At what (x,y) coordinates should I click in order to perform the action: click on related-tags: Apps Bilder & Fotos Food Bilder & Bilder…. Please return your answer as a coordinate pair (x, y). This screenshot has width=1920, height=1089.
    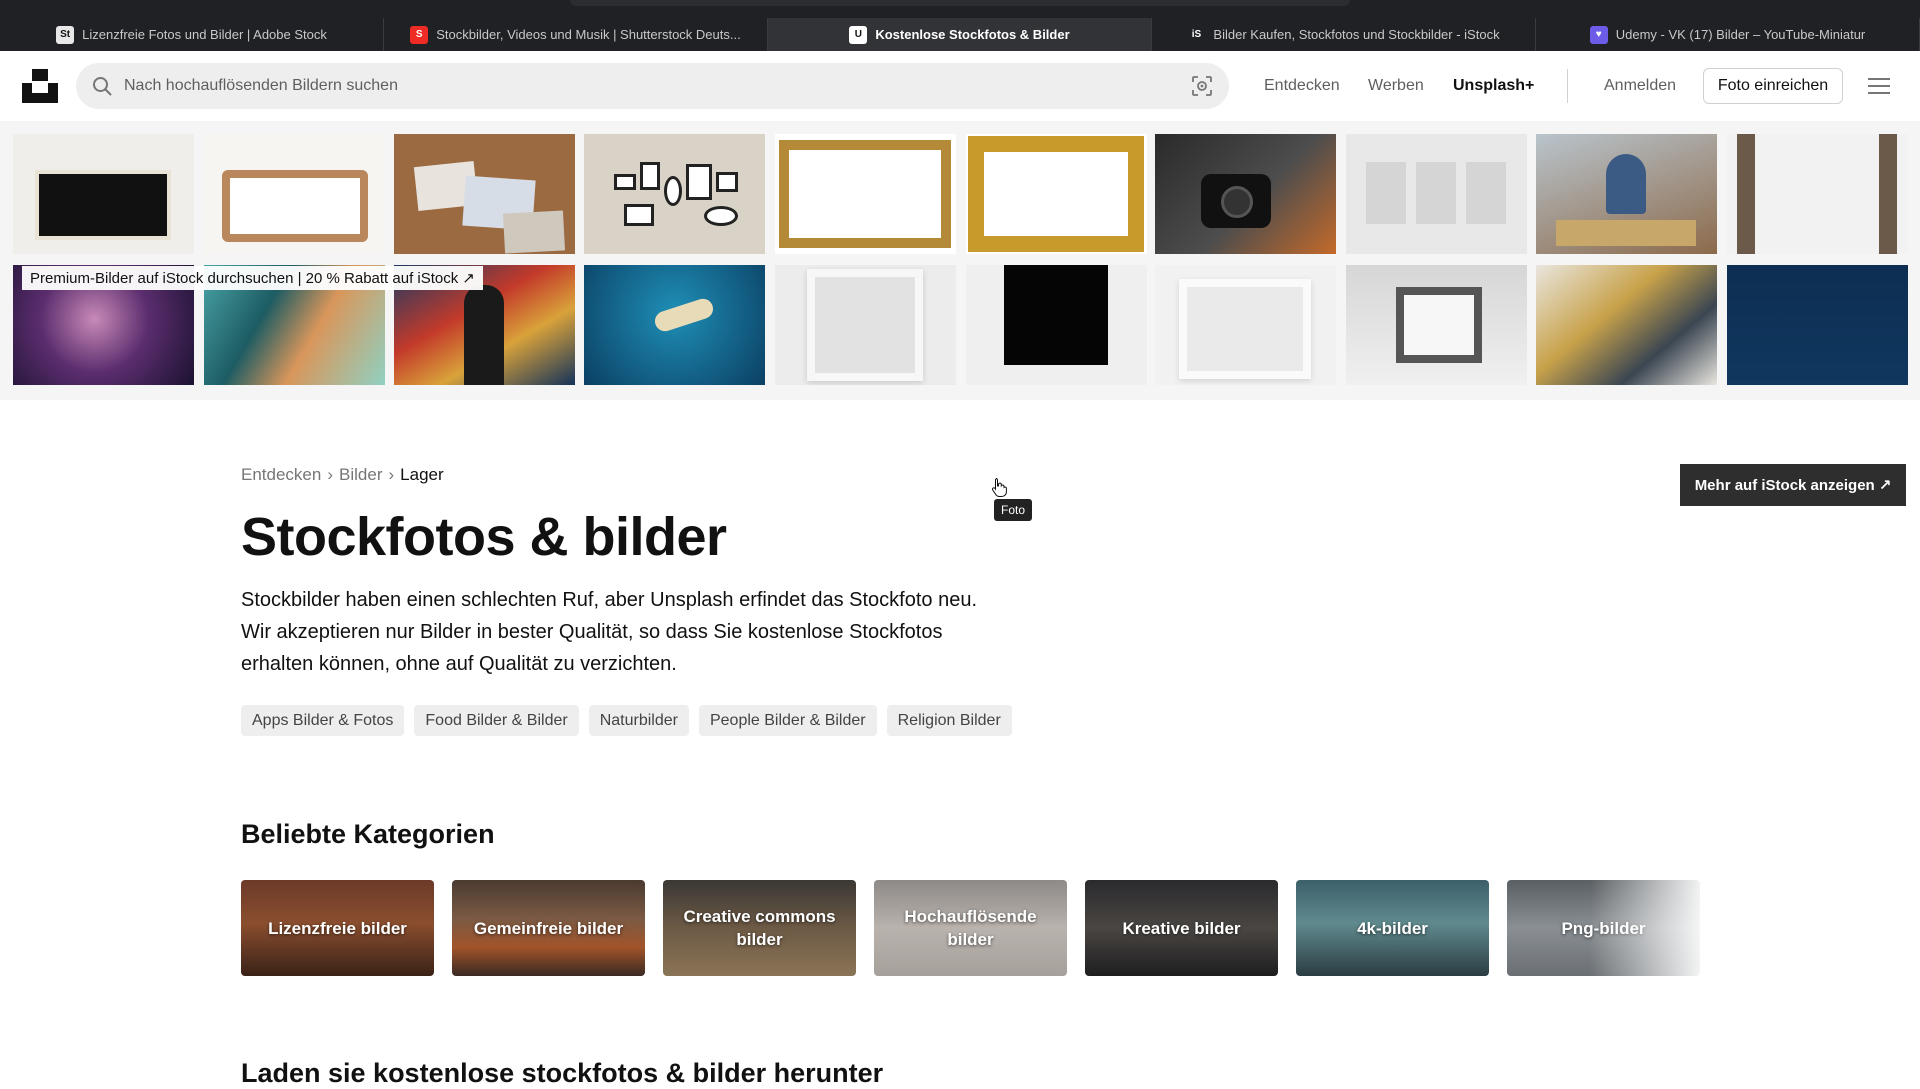
    Looking at the image, I should click on (626, 720).